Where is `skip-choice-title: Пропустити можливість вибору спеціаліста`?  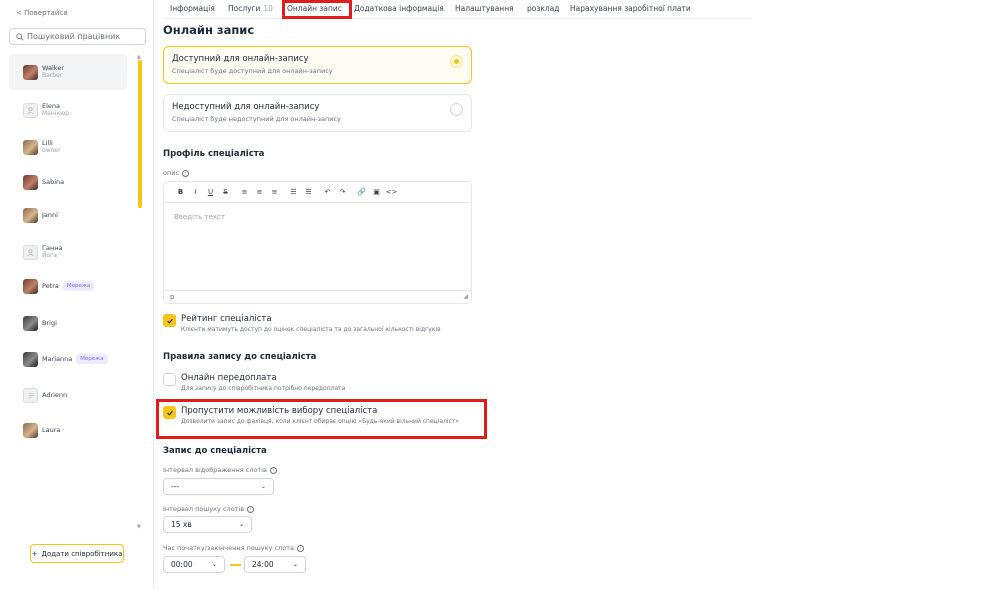
skip-choice-title: Пропустити можливість вибору спеціаліста is located at coordinates (279, 411).